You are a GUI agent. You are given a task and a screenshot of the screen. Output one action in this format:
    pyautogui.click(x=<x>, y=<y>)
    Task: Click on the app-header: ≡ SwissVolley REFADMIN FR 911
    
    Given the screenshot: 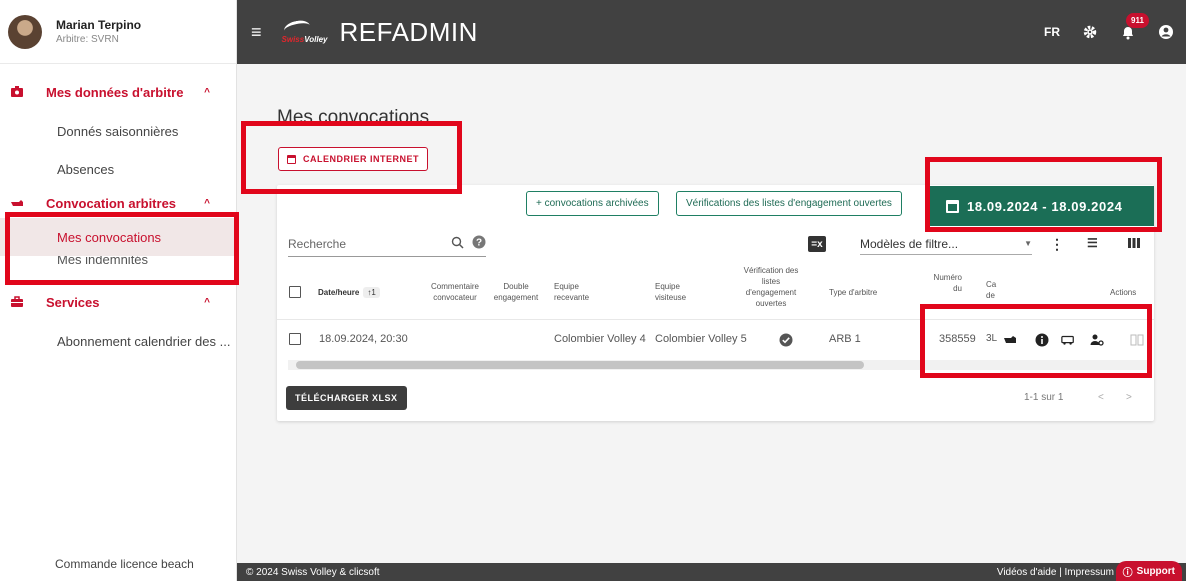 What is the action you would take?
    pyautogui.click(x=711, y=32)
    